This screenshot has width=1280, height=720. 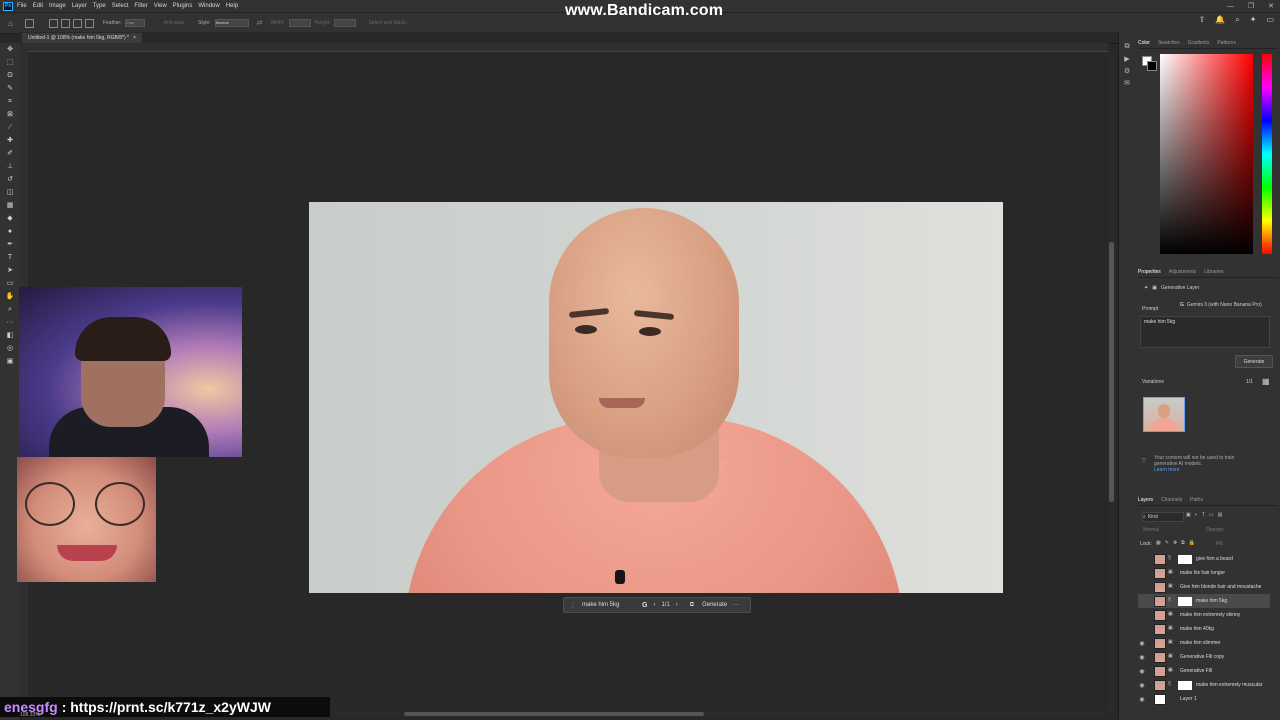 What do you see at coordinates (345, 23) in the screenshot?
I see `height-input` at bounding box center [345, 23].